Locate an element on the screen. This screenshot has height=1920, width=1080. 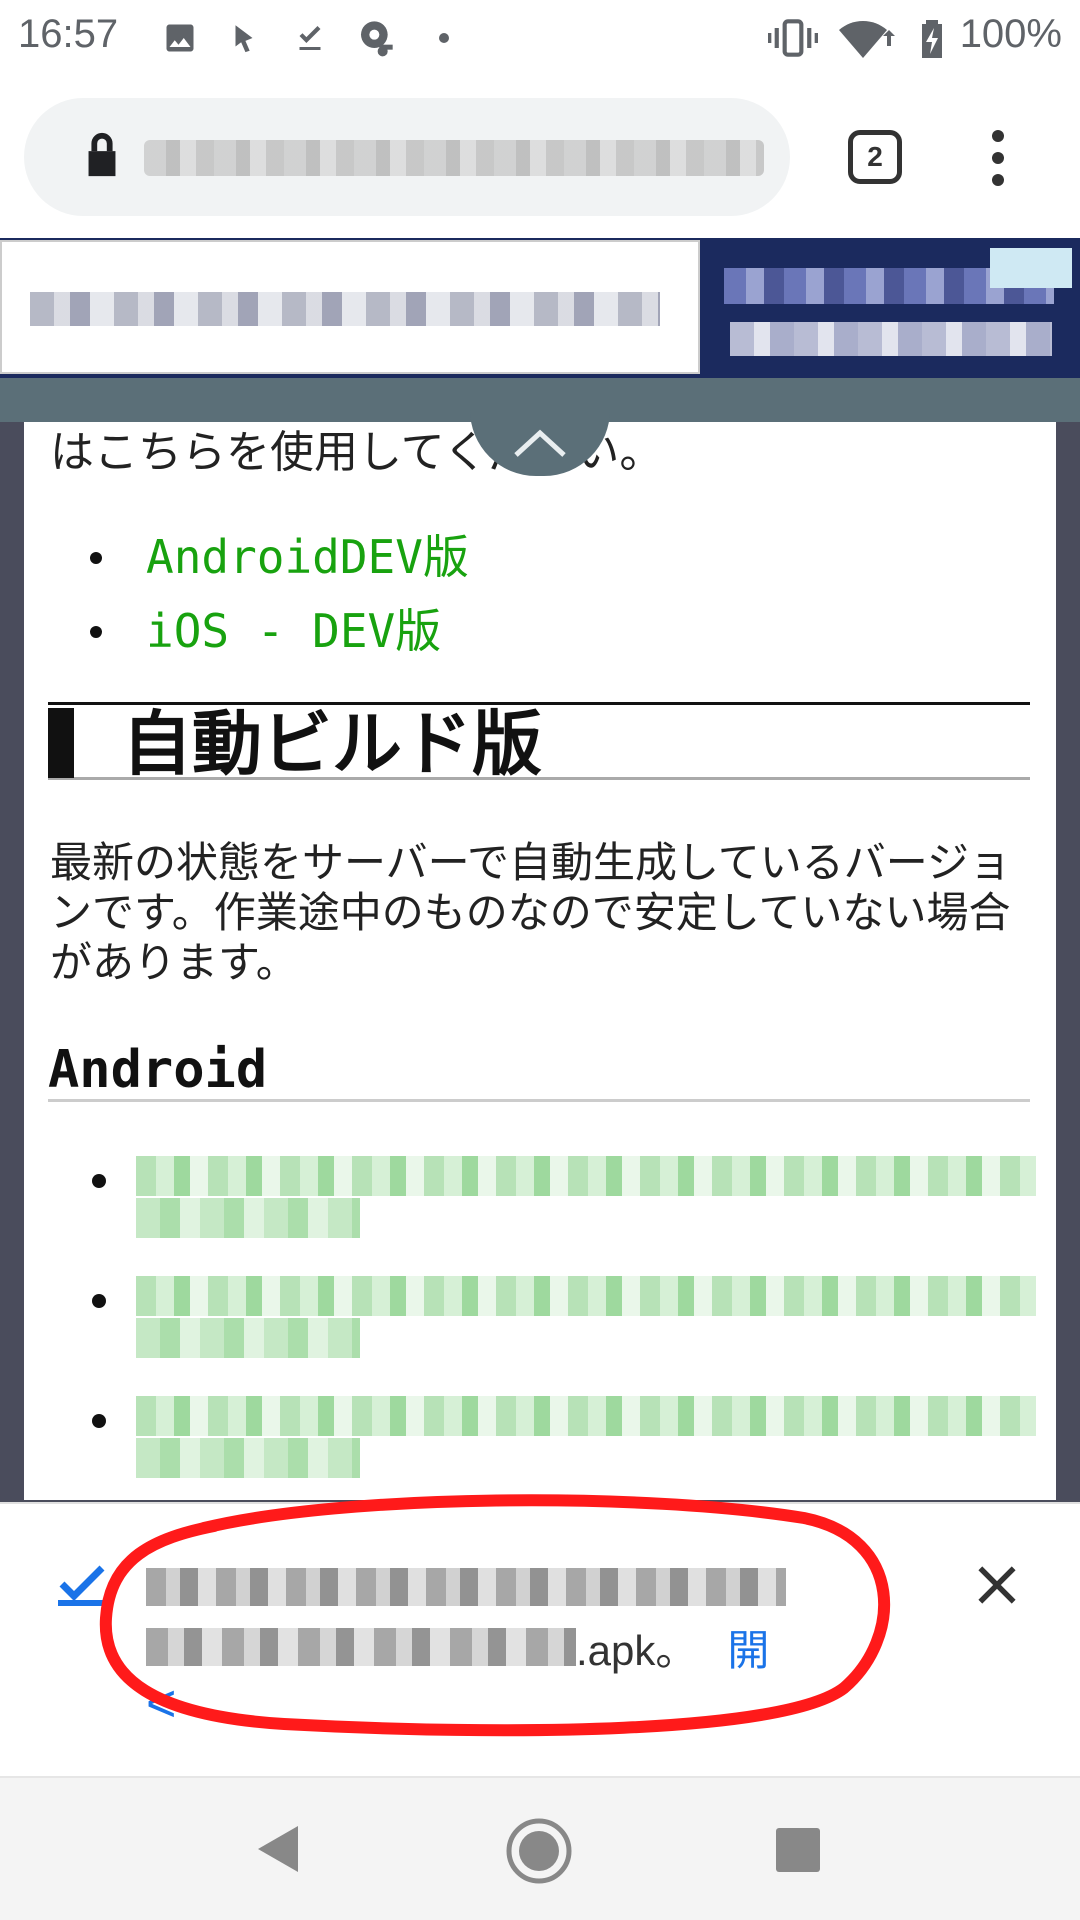
address-bar is located at coordinates (407, 157).